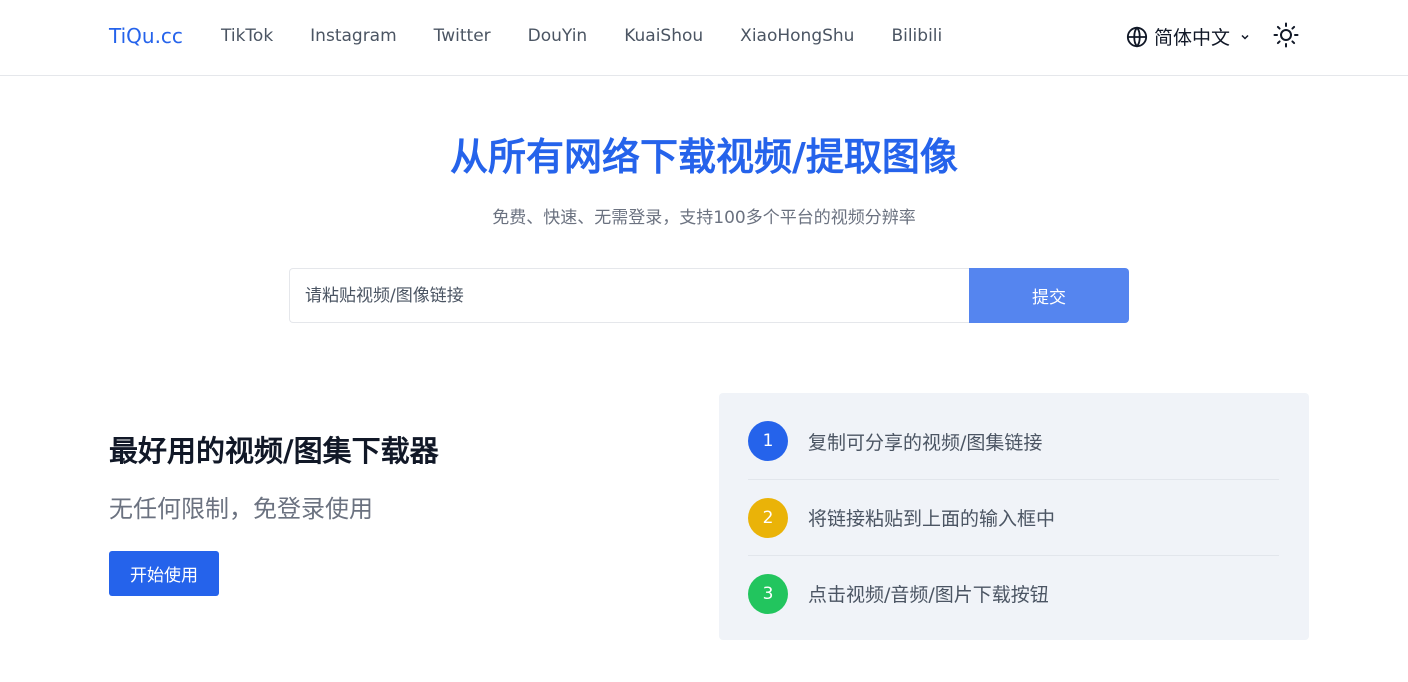 This screenshot has height=682, width=1408. I want to click on nav-item-douyin: DouYin, so click(558, 36).